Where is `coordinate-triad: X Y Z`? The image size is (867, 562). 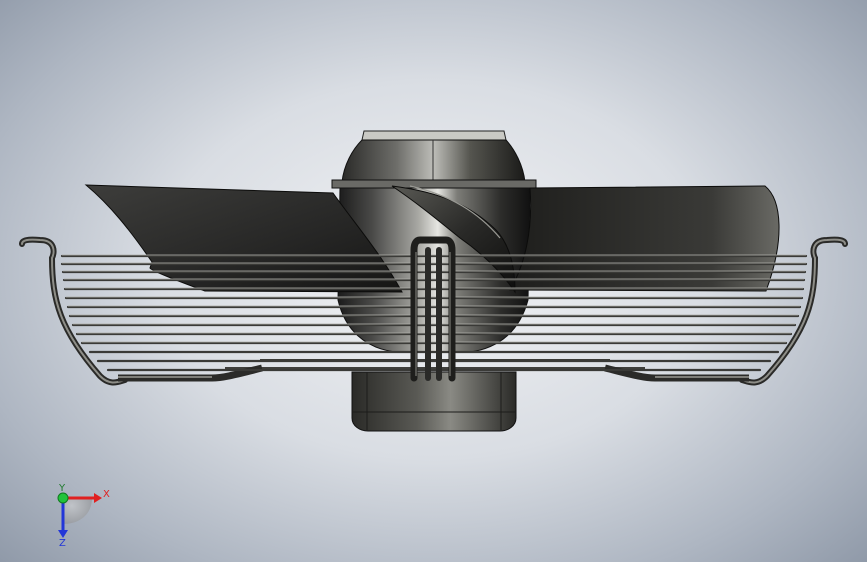
coordinate-triad: X Y Z is located at coordinates (83, 515).